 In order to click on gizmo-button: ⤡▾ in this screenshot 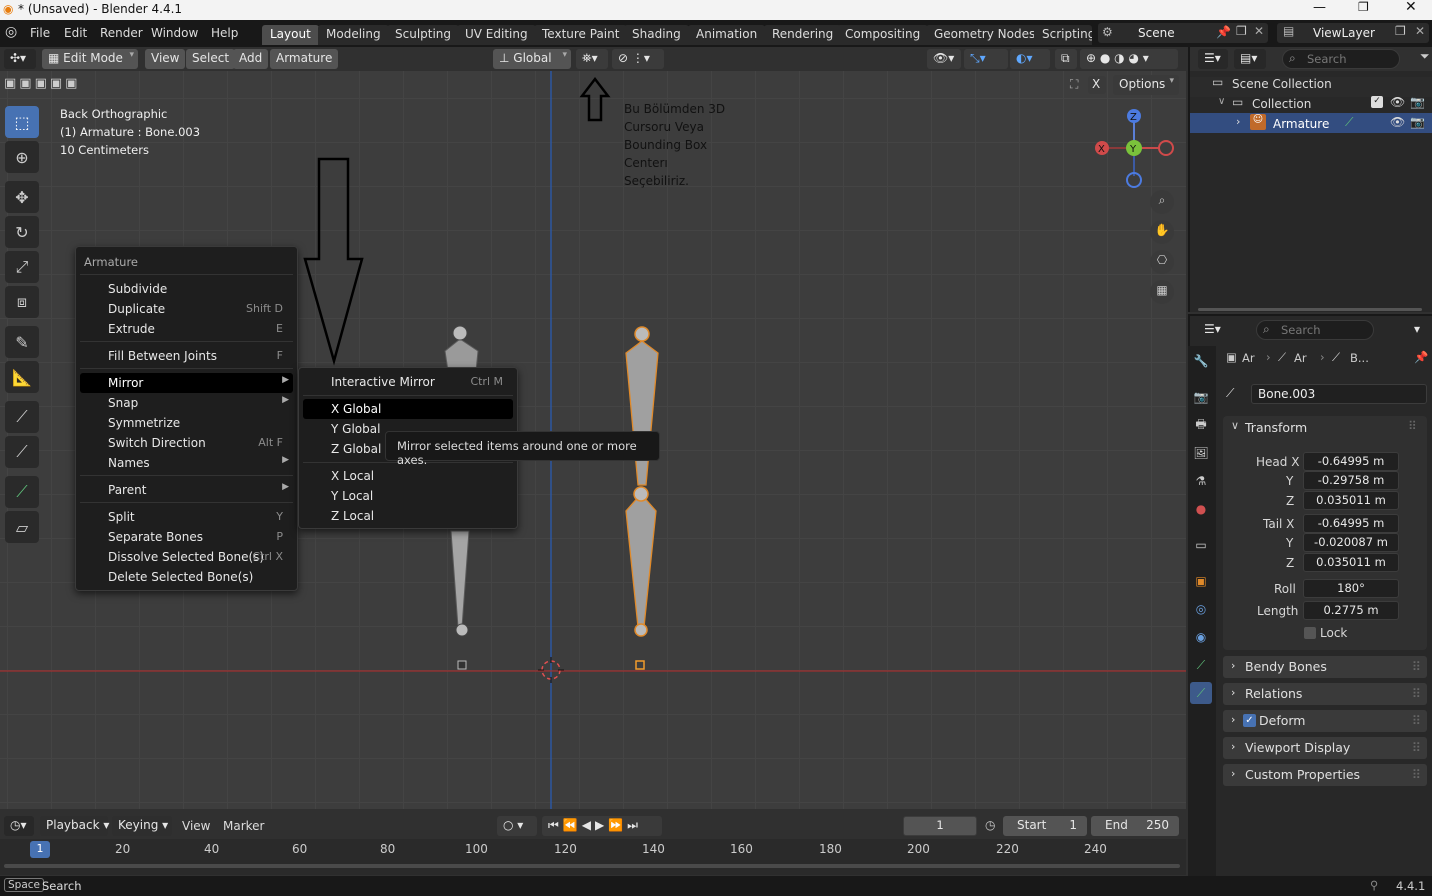, I will do `click(986, 59)`.